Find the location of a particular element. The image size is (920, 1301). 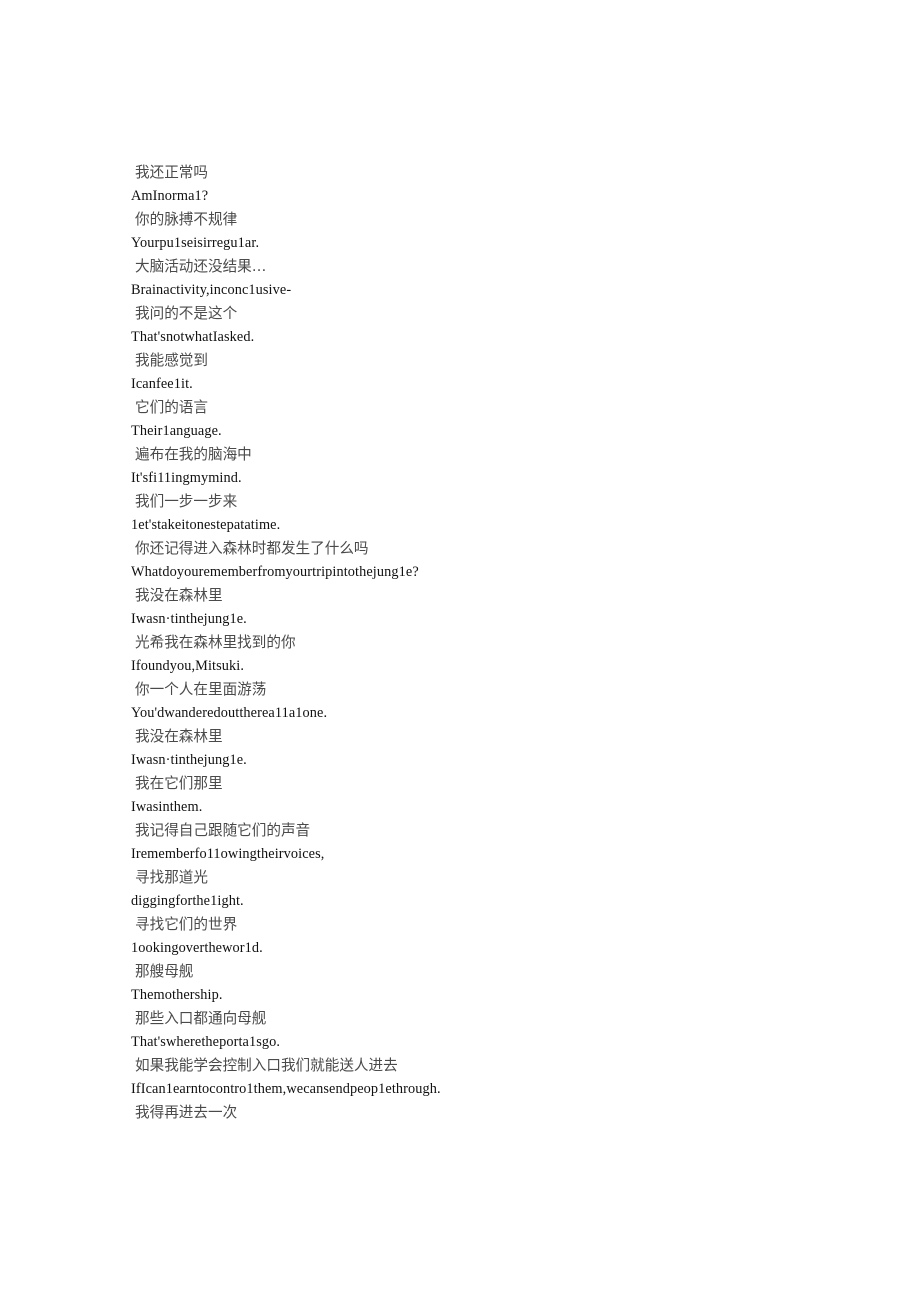

subtitle-line-source-zh: 我还正常吗 is located at coordinates (171, 172).